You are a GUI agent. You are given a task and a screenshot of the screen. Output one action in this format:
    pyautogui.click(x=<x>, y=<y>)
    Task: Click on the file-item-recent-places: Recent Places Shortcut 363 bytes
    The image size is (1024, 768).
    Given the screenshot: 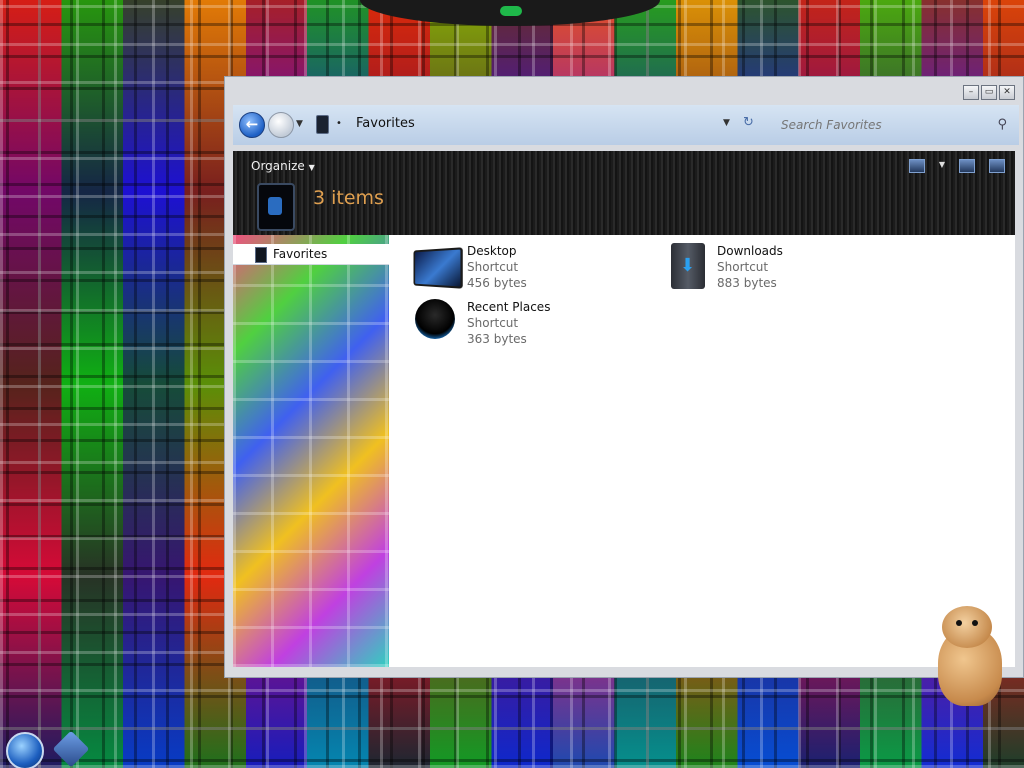 What is the action you would take?
    pyautogui.click(x=482, y=323)
    